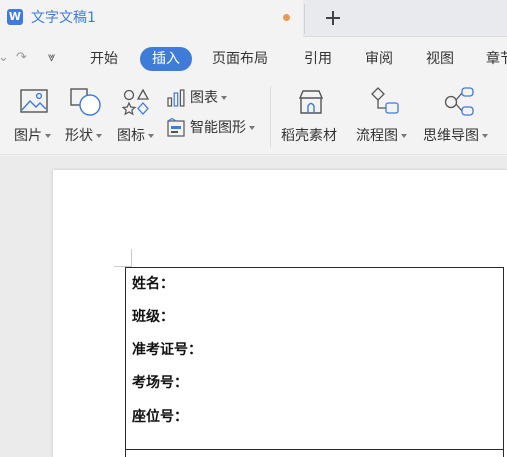 This screenshot has width=507, height=457. What do you see at coordinates (286, 17) in the screenshot?
I see `unsaved-indicator-icon` at bounding box center [286, 17].